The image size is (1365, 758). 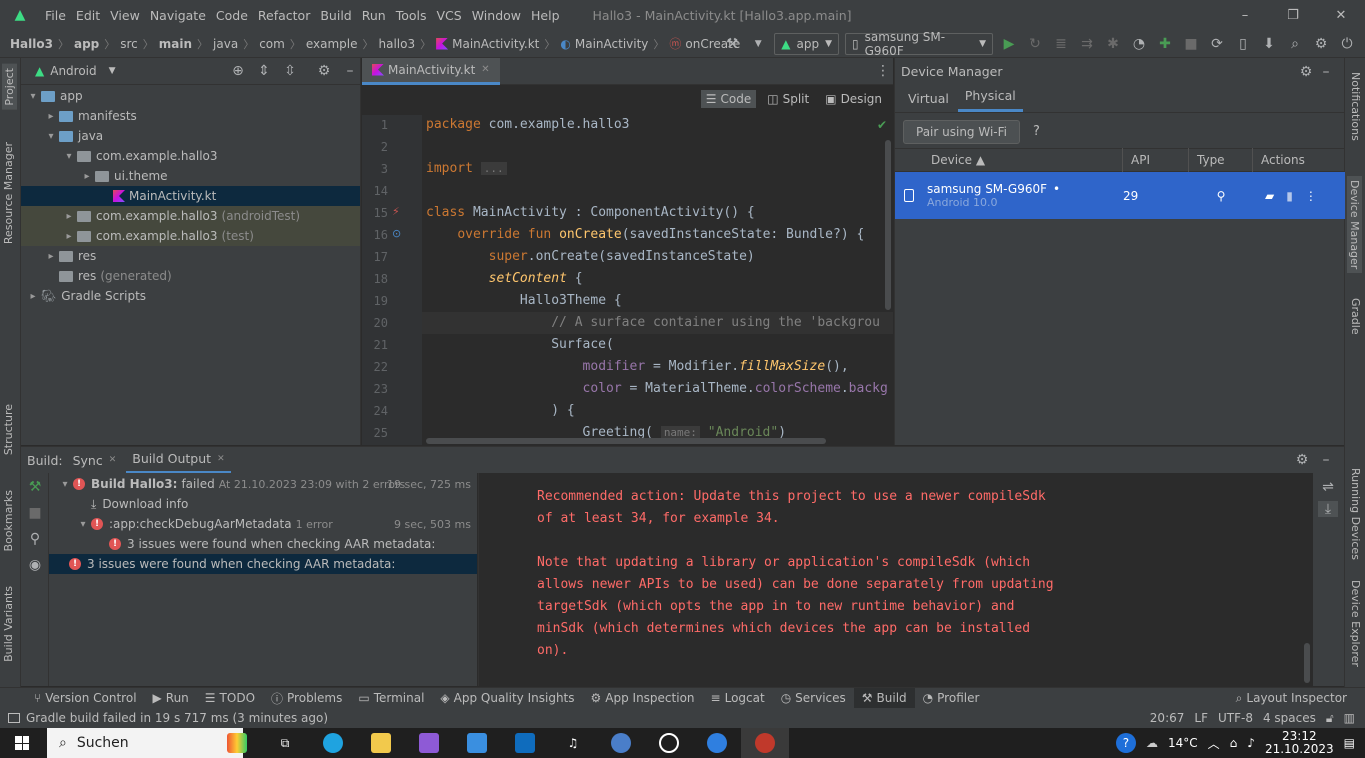 I want to click on attach-debugger-icon: ✚, so click(x=1165, y=44).